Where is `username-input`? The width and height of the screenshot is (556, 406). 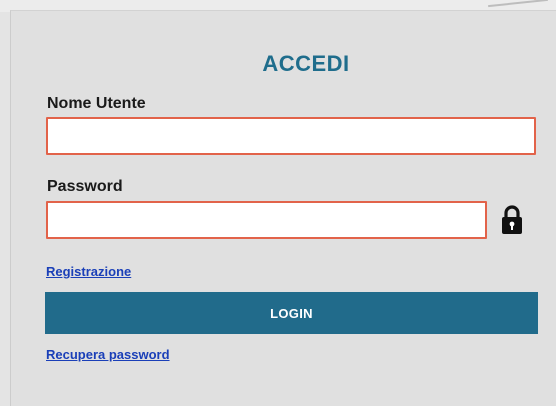 username-input is located at coordinates (291, 136).